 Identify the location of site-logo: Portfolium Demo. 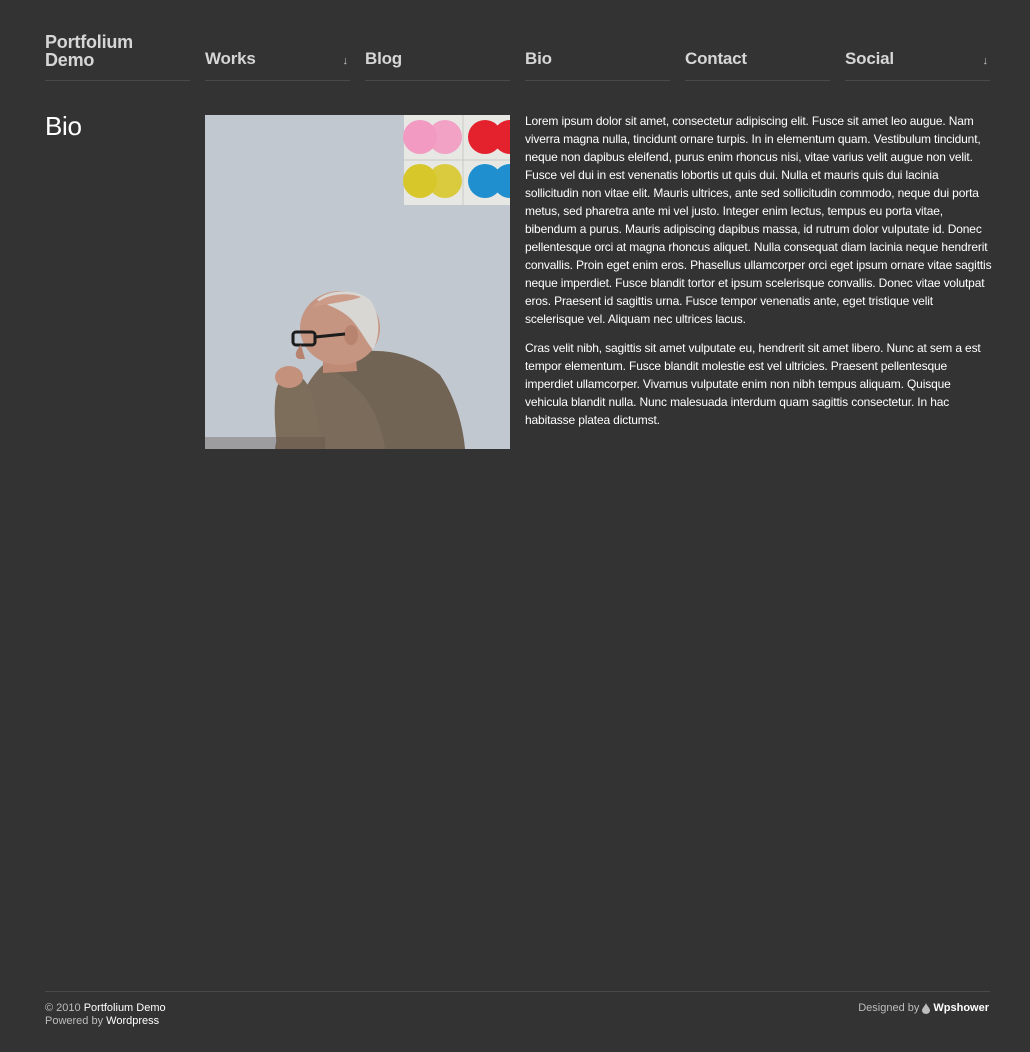
(117, 51).